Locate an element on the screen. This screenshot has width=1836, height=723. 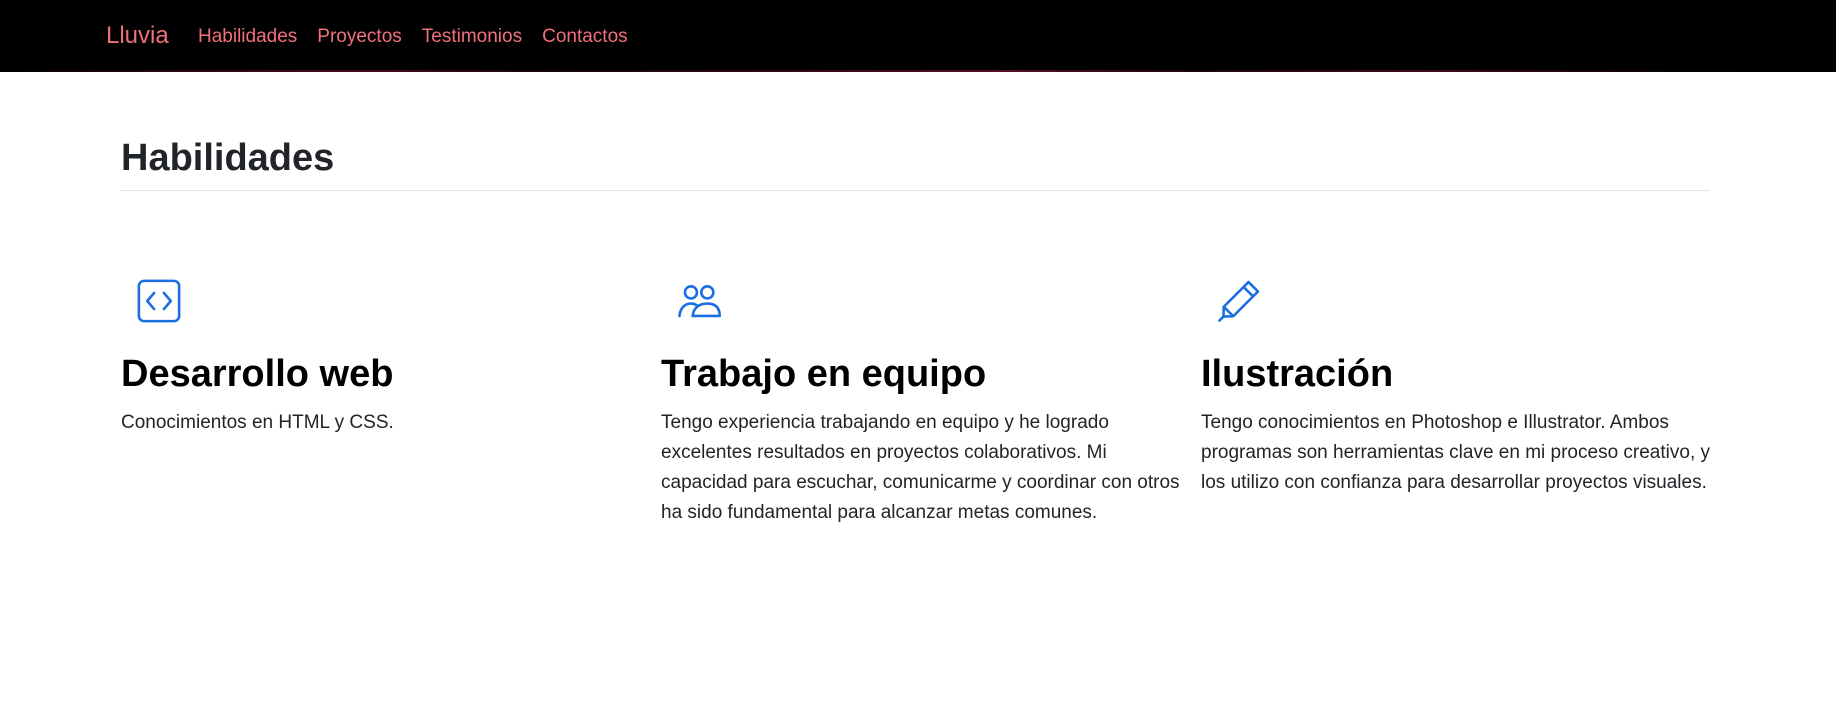
nav-link-habilidades: Habilidades is located at coordinates (247, 37).